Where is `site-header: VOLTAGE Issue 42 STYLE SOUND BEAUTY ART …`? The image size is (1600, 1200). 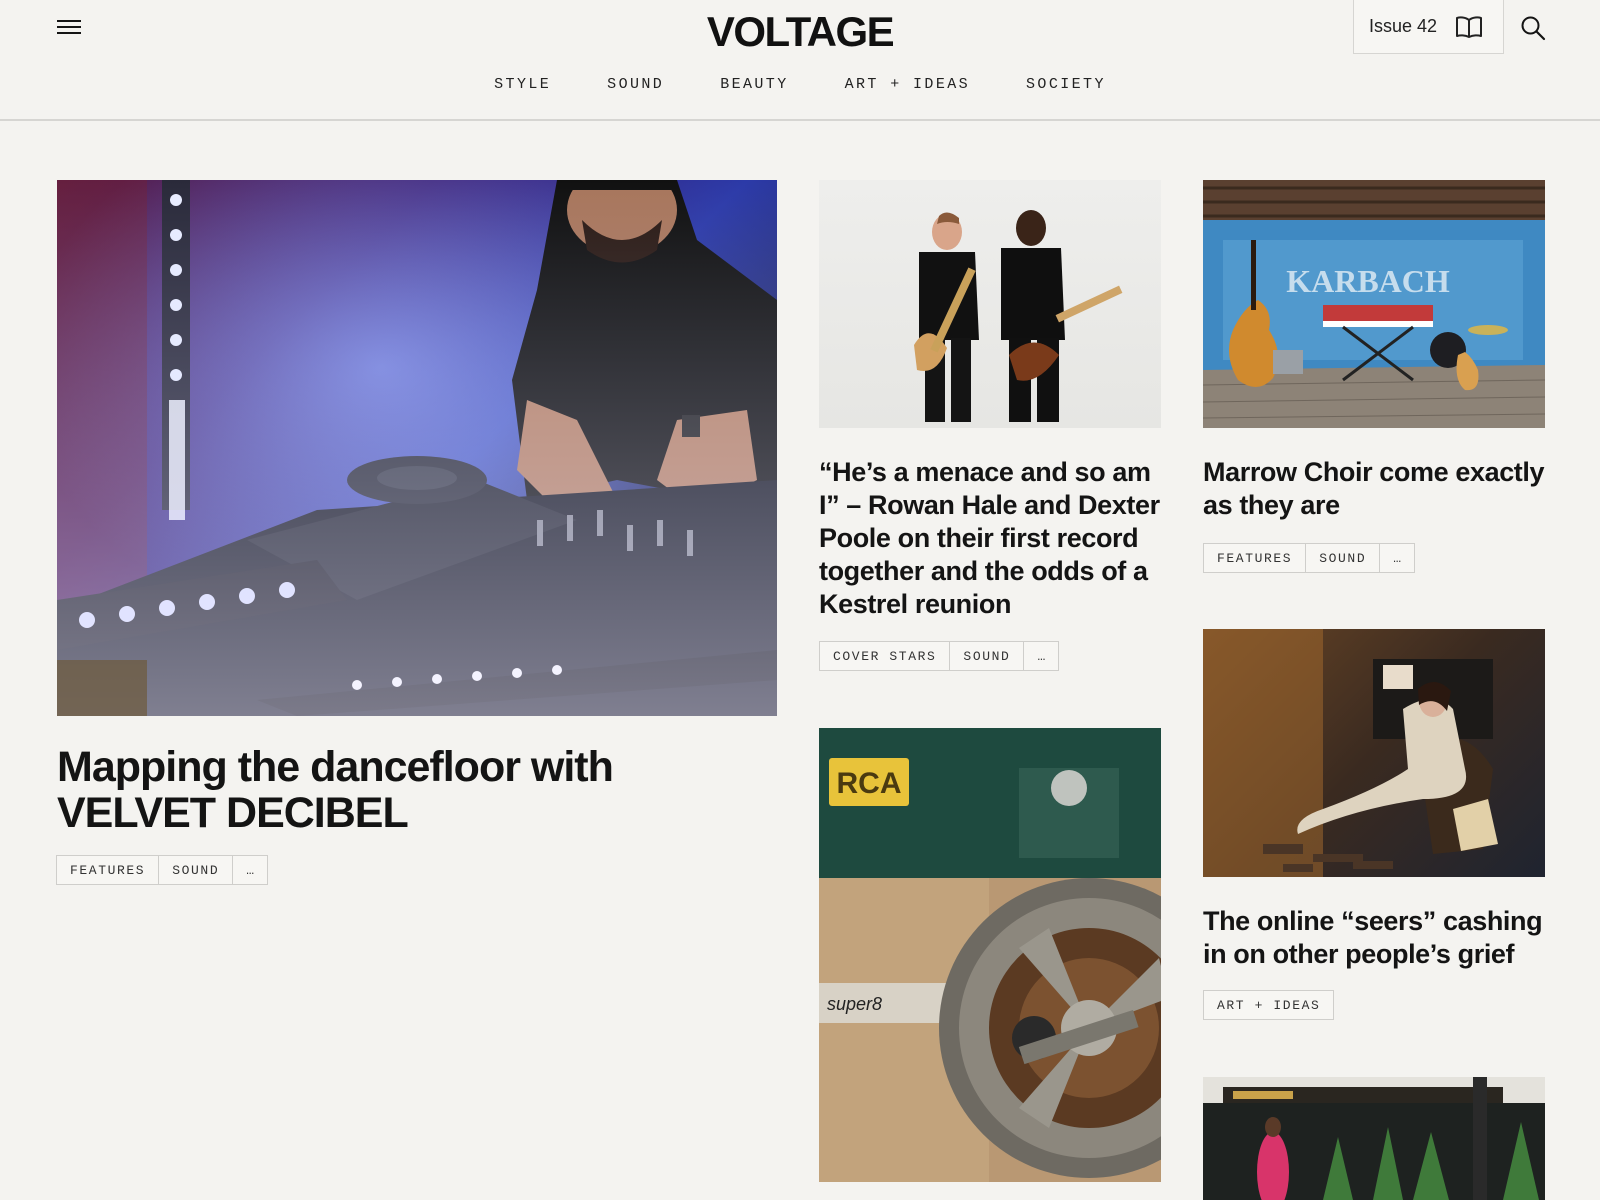 site-header: VOLTAGE Issue 42 STYLE SOUND BEAUTY ART … is located at coordinates (800, 60).